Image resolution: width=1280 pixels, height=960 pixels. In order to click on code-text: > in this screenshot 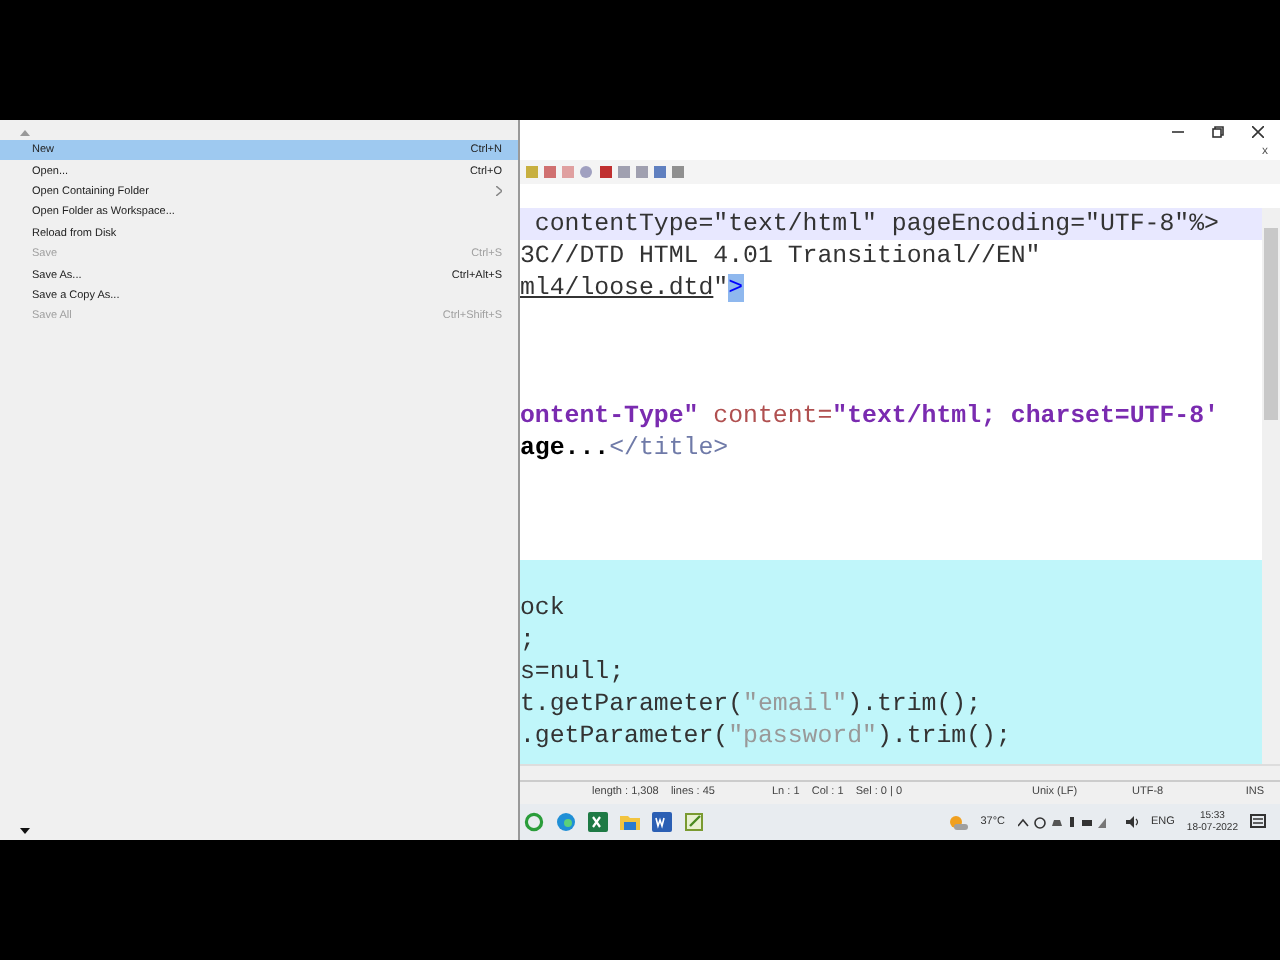, I will do `click(736, 288)`.